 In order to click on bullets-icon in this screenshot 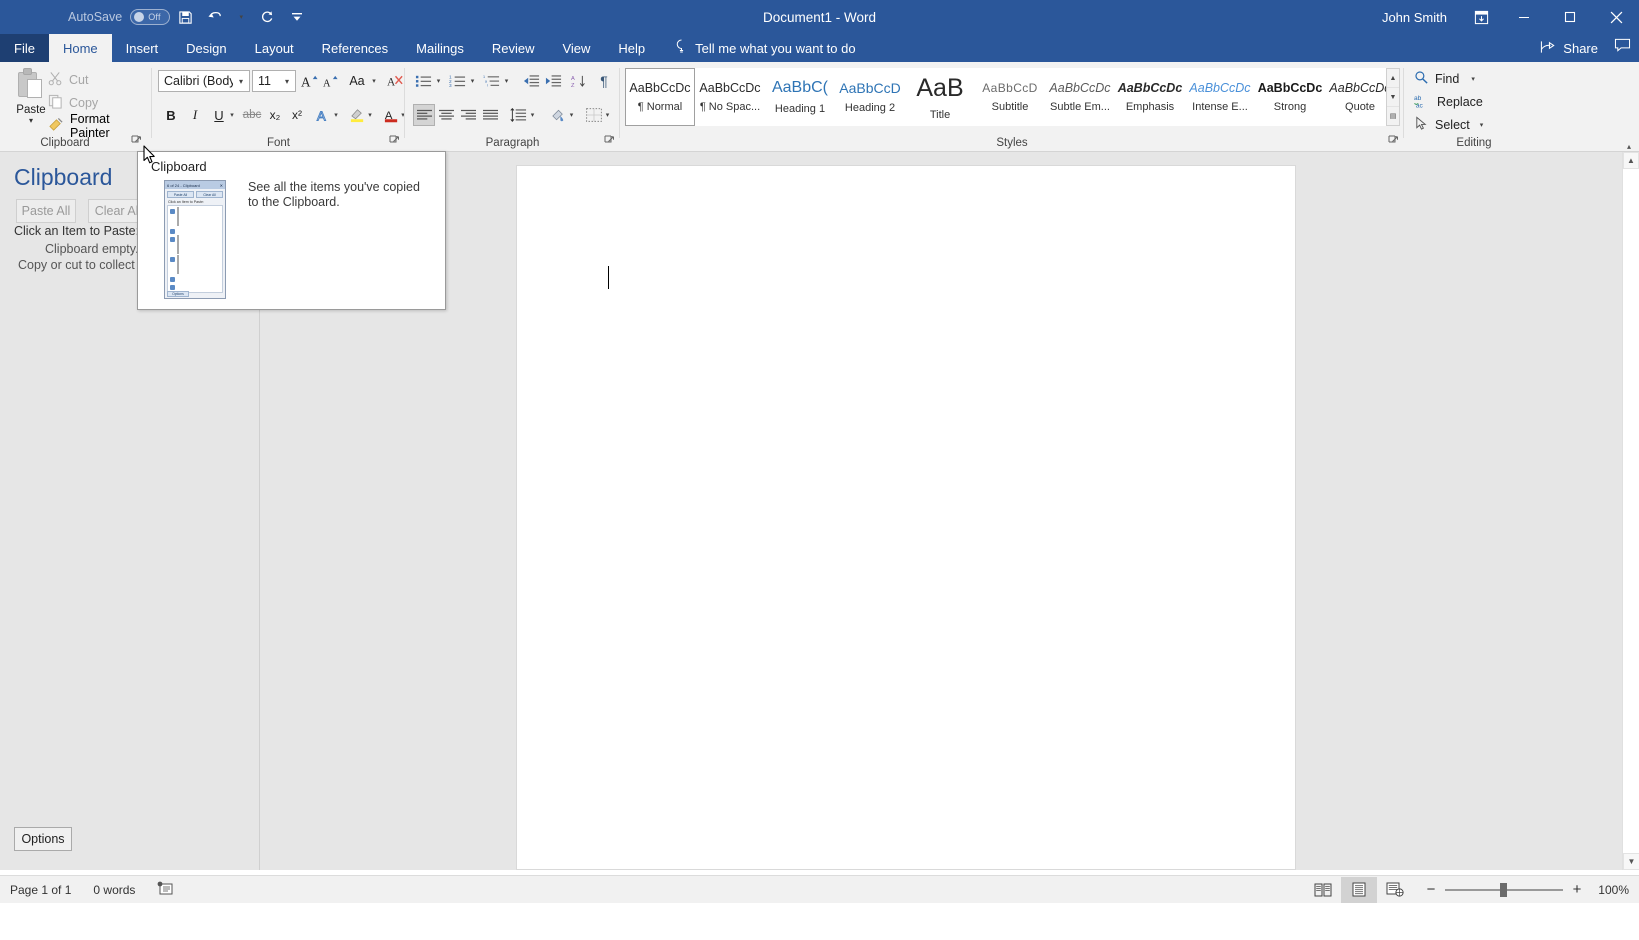, I will do `click(423, 81)`.